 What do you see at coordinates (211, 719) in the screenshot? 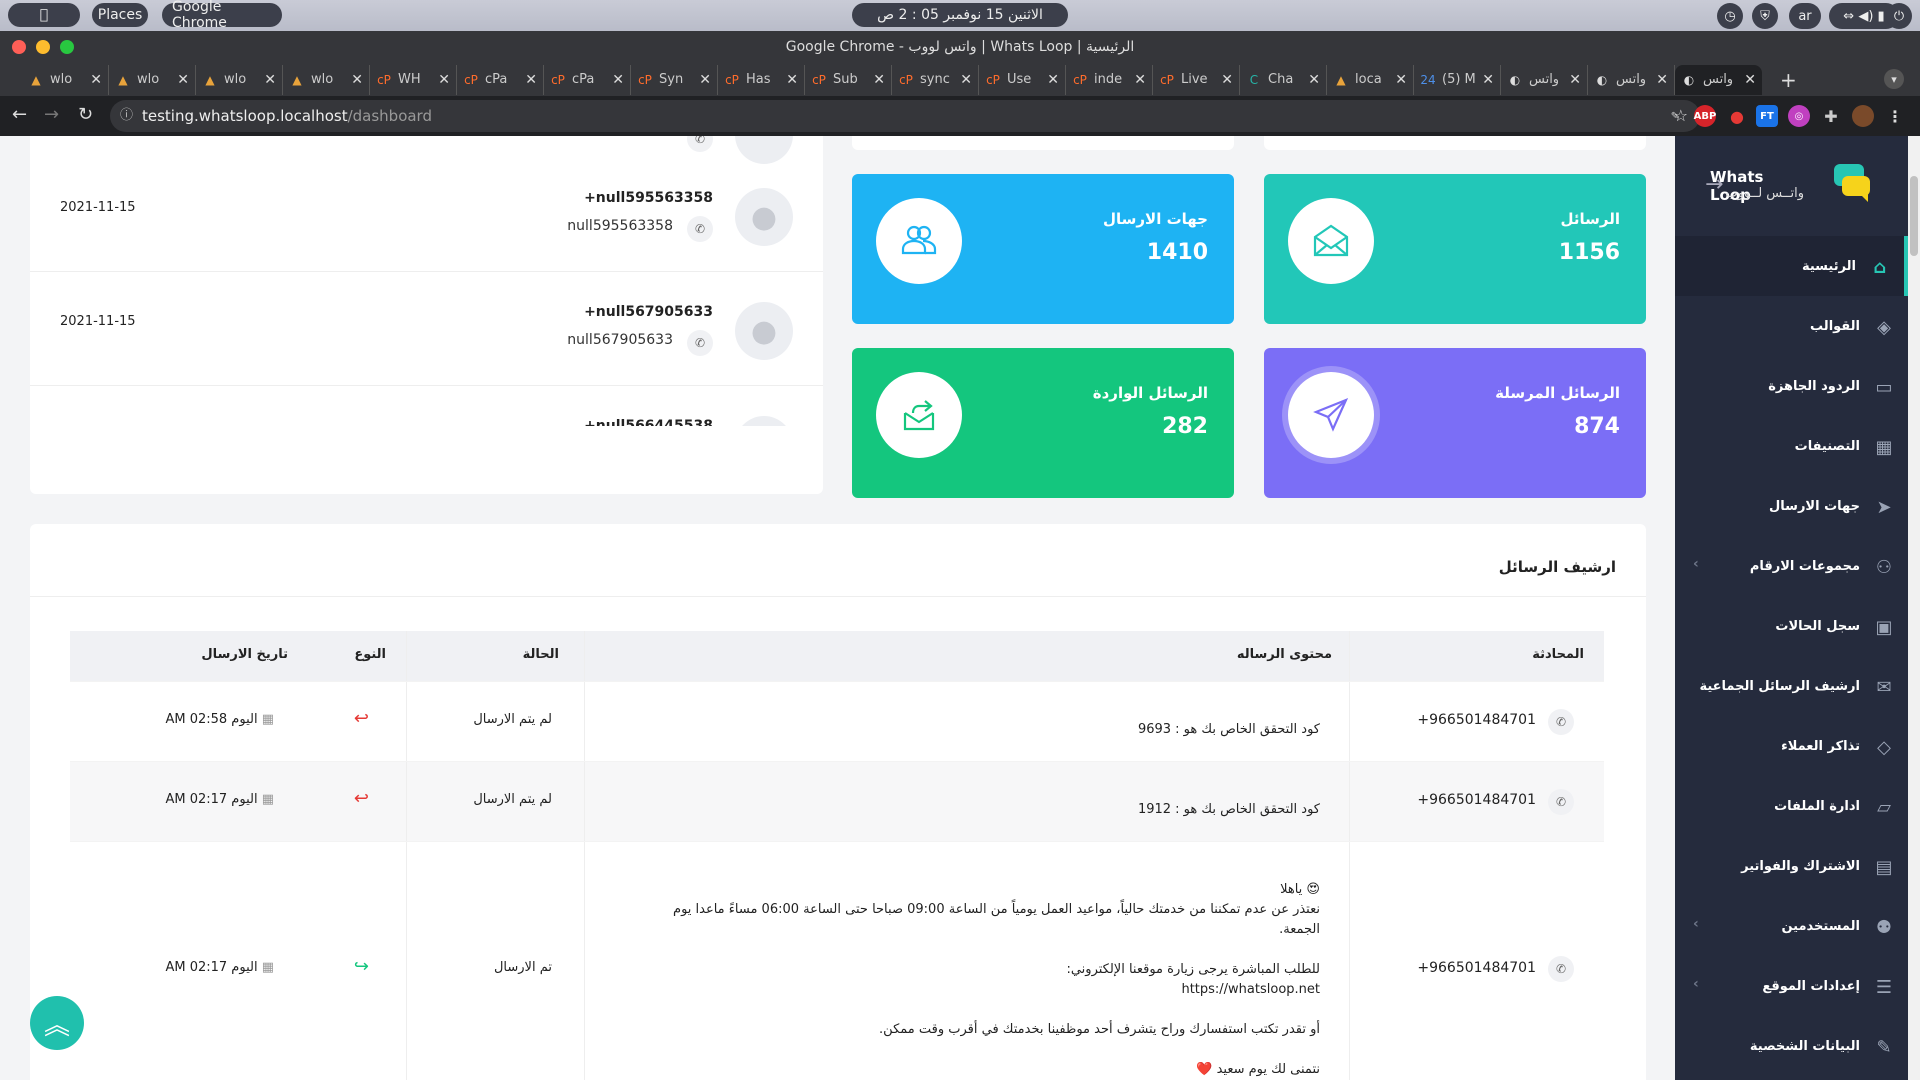
I see `row-date-text: اليوم 02:58 AM` at bounding box center [211, 719].